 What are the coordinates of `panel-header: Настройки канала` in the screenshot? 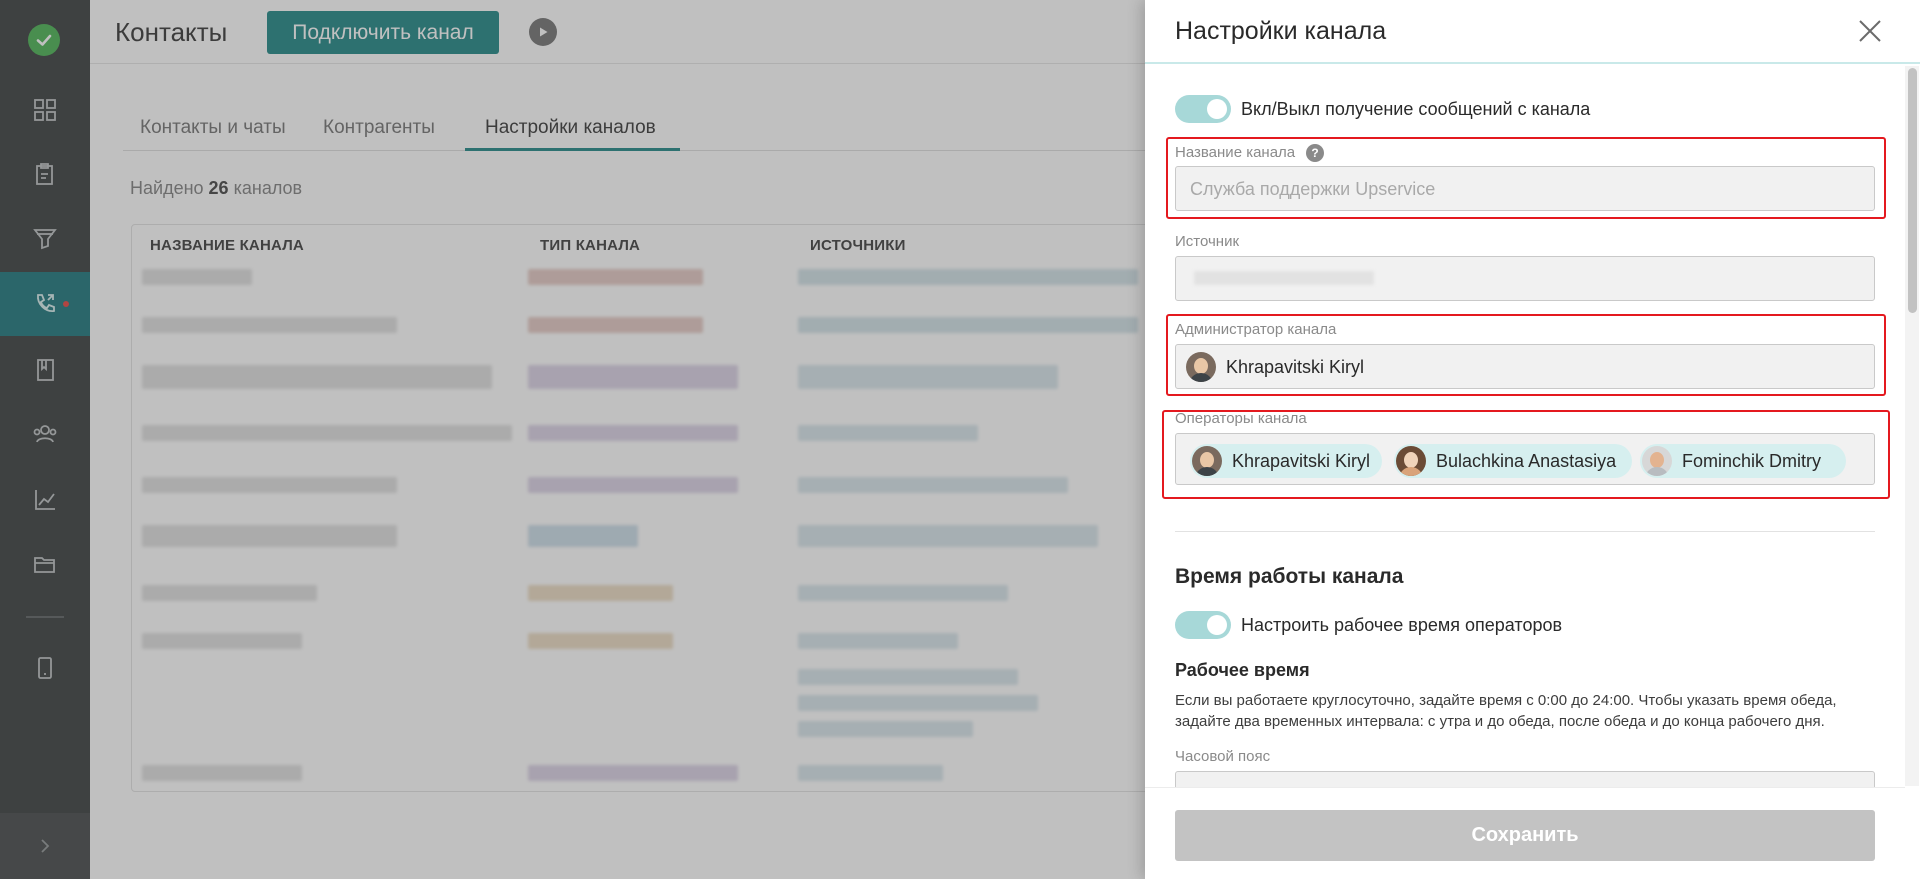 It's located at (1532, 32).